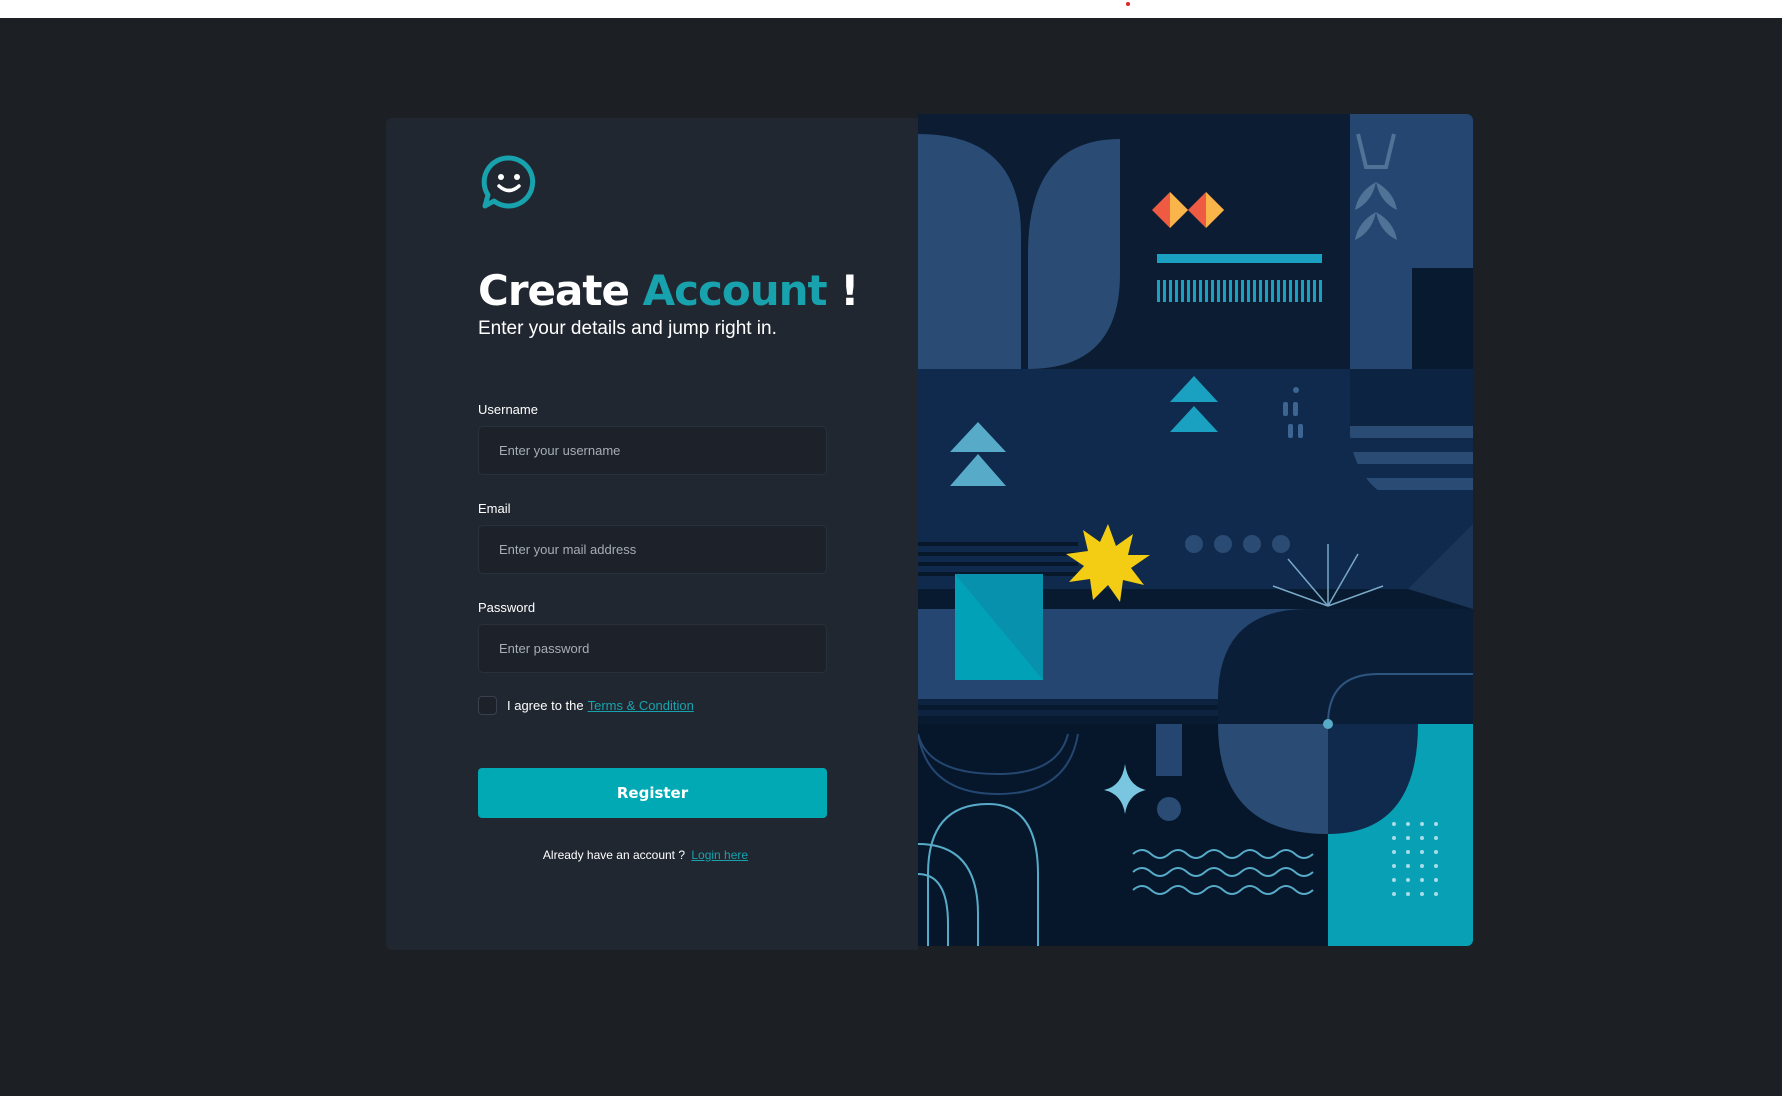 Image resolution: width=1782 pixels, height=1096 pixels. What do you see at coordinates (641, 705) in the screenshot?
I see `terms-link: Terms & Condition` at bounding box center [641, 705].